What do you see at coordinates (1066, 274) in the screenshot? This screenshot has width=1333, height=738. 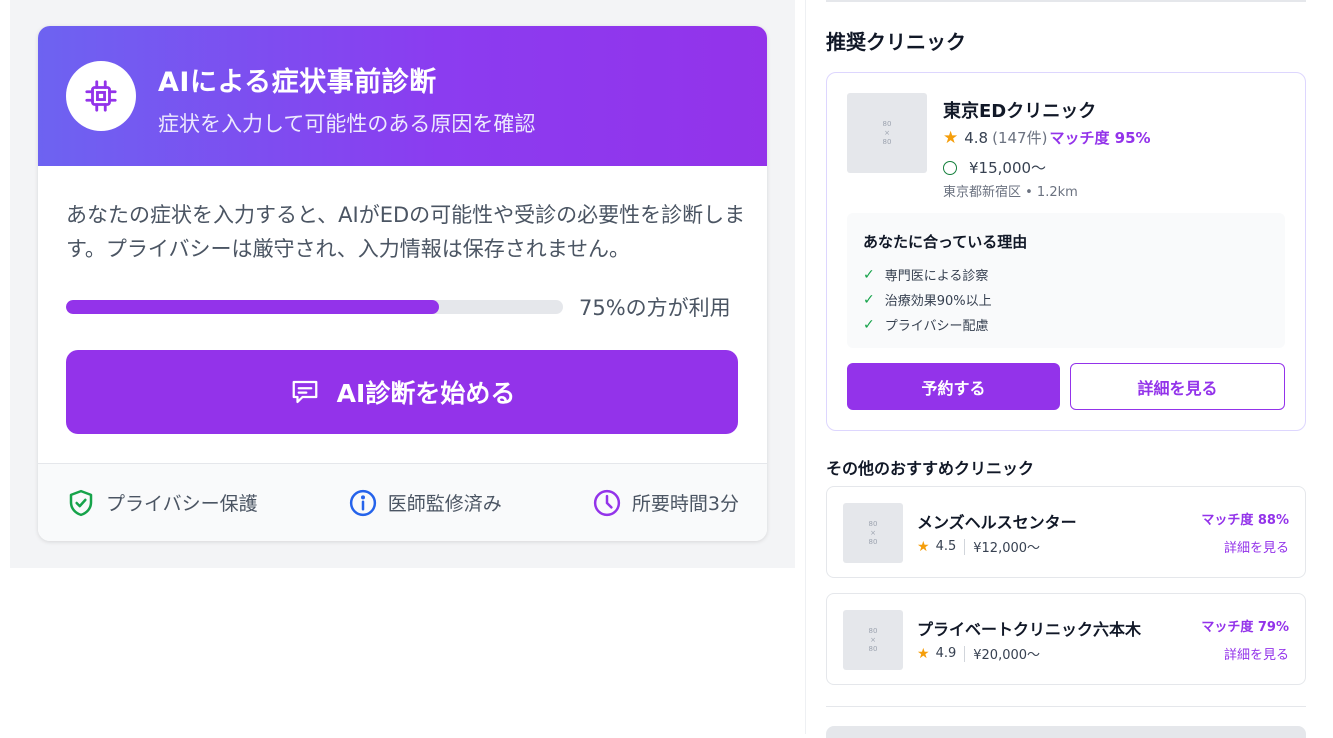 I see `reason-item: ✓ 専門医による診察` at bounding box center [1066, 274].